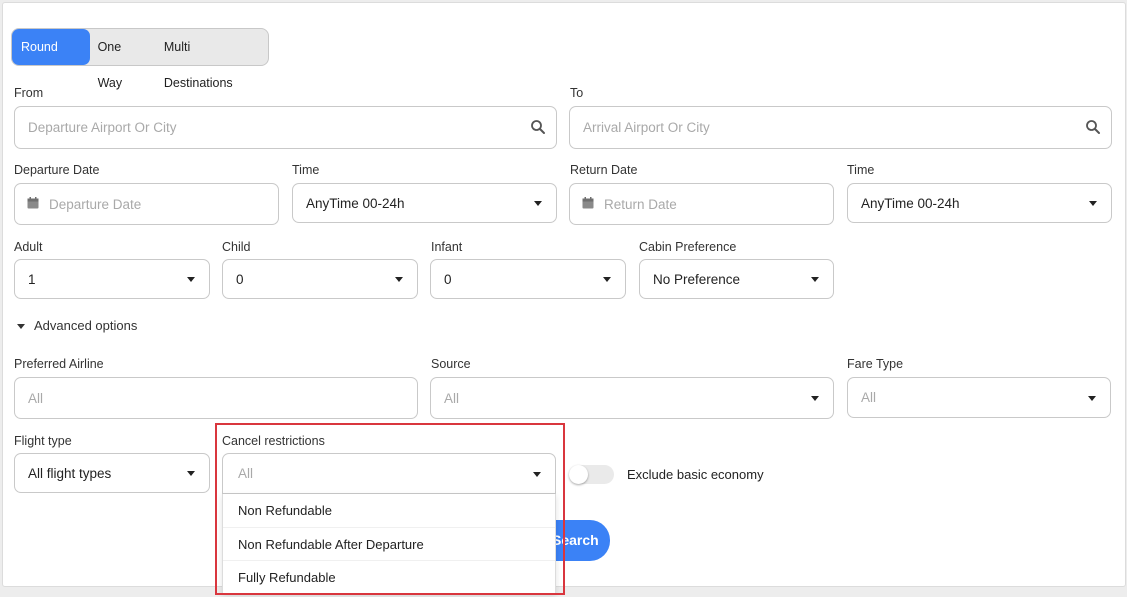 This screenshot has height=597, width=1127. I want to click on adult-label: Adult, so click(28, 247).